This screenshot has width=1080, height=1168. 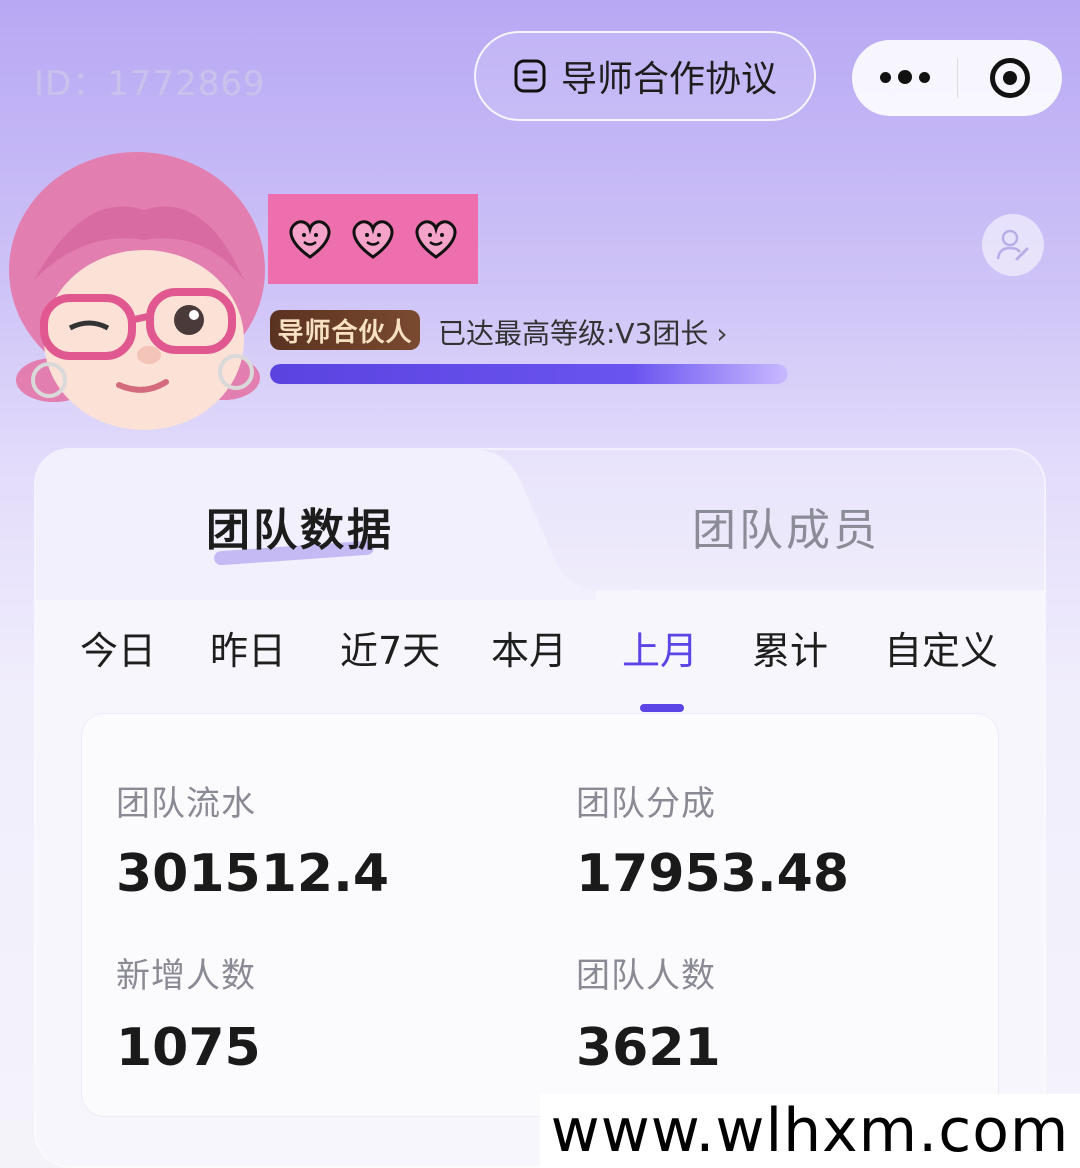 What do you see at coordinates (573, 333) in the screenshot?
I see `level-status-text: 已达最高等级:V3团长` at bounding box center [573, 333].